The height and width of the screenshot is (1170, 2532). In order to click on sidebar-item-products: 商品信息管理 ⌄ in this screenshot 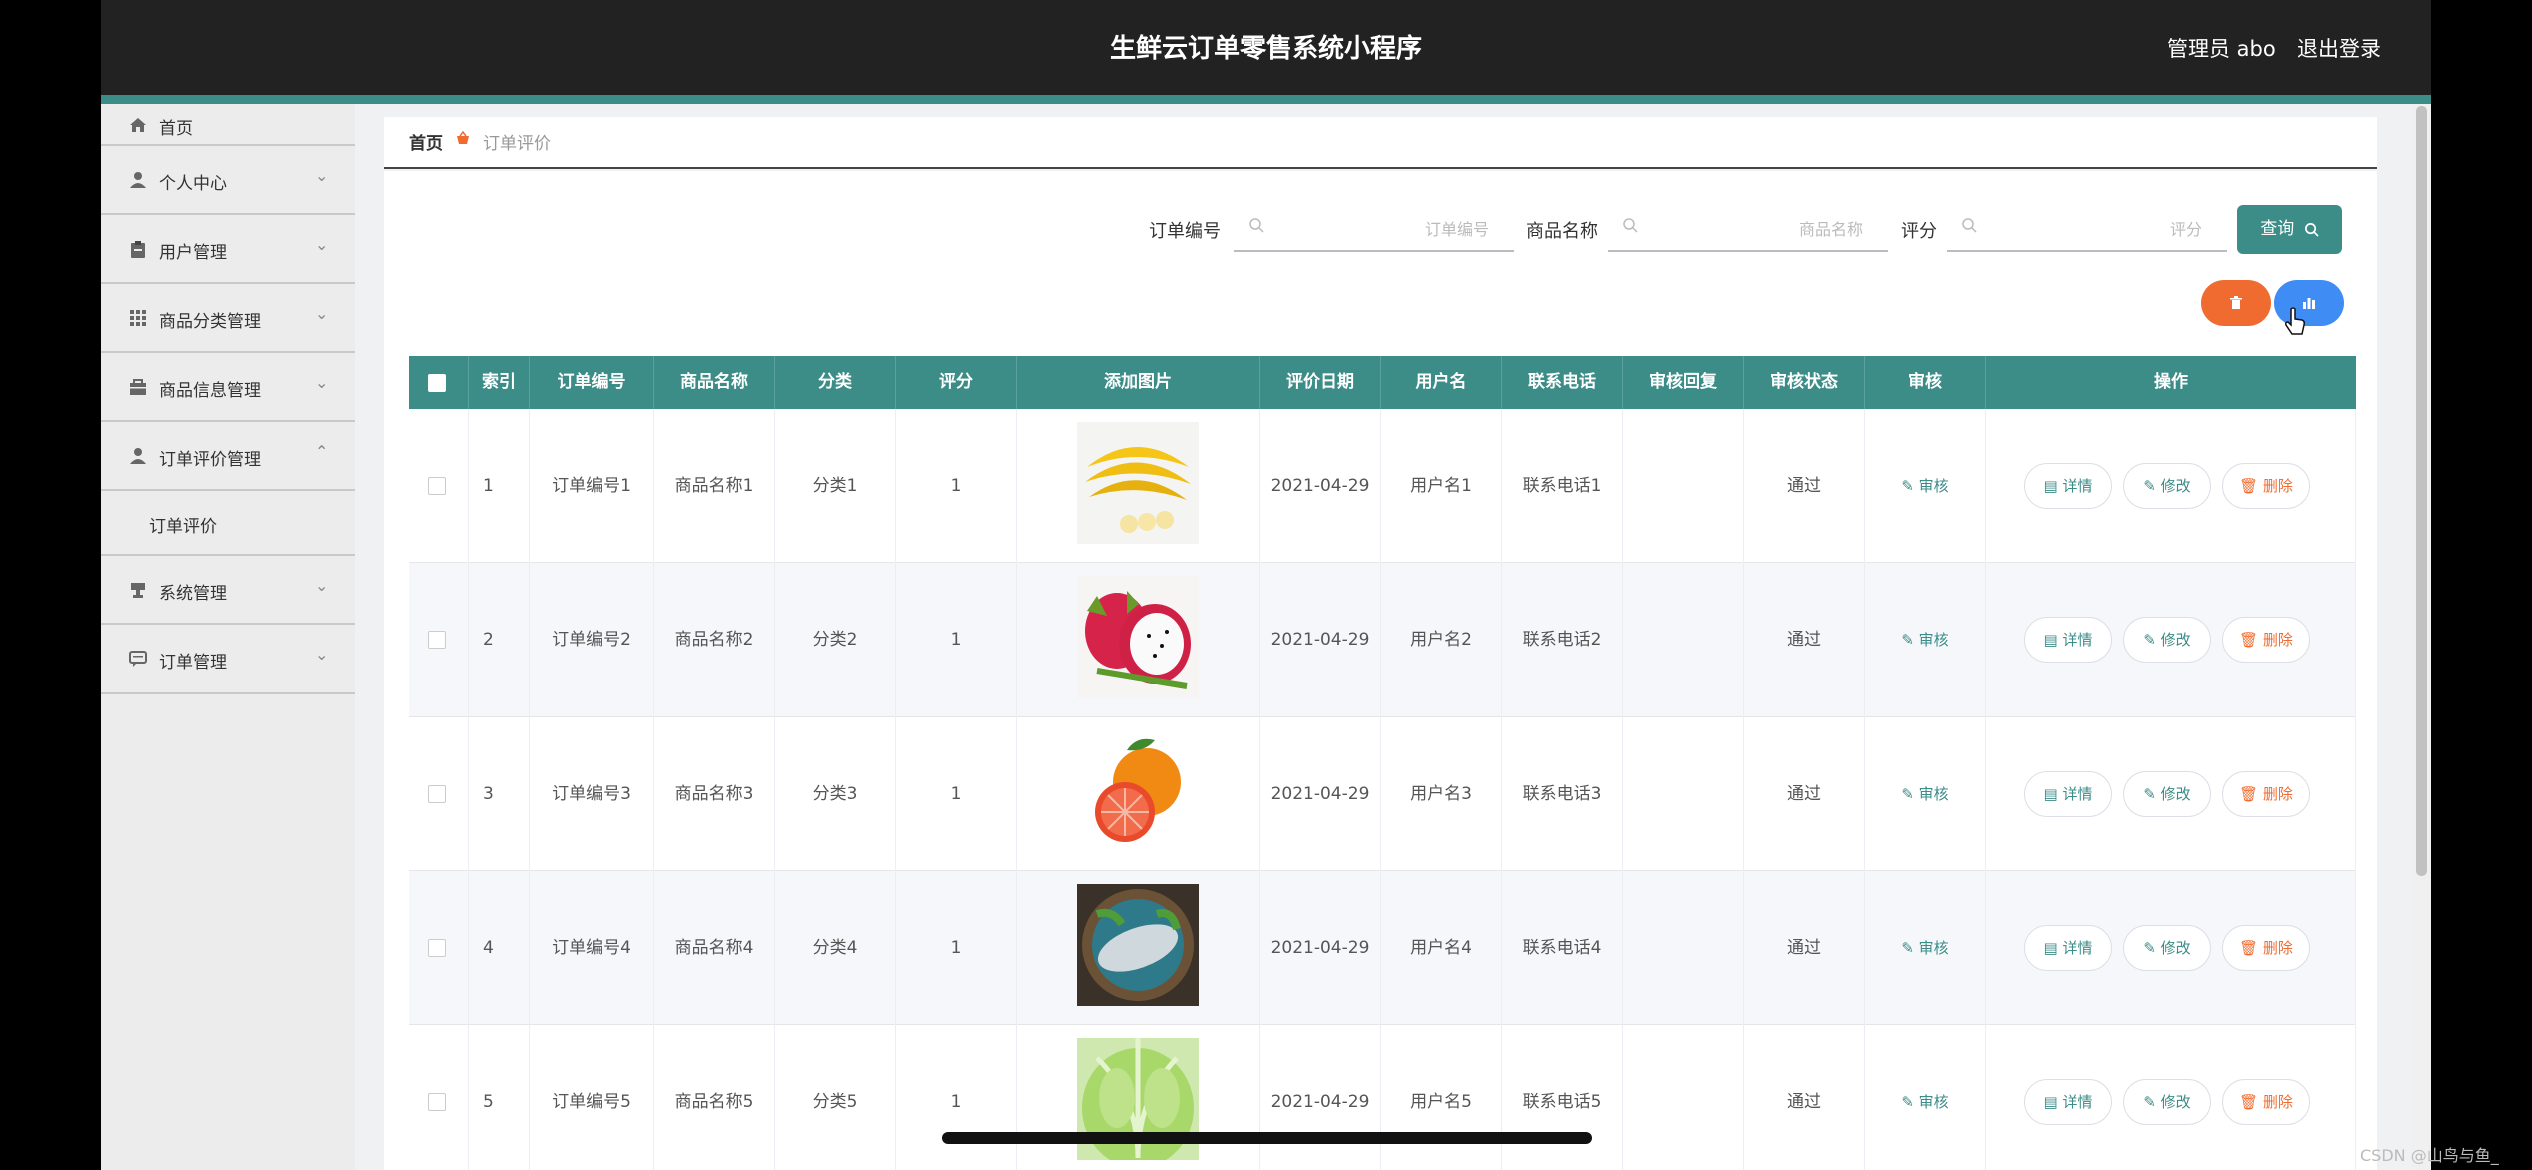, I will do `click(228, 387)`.